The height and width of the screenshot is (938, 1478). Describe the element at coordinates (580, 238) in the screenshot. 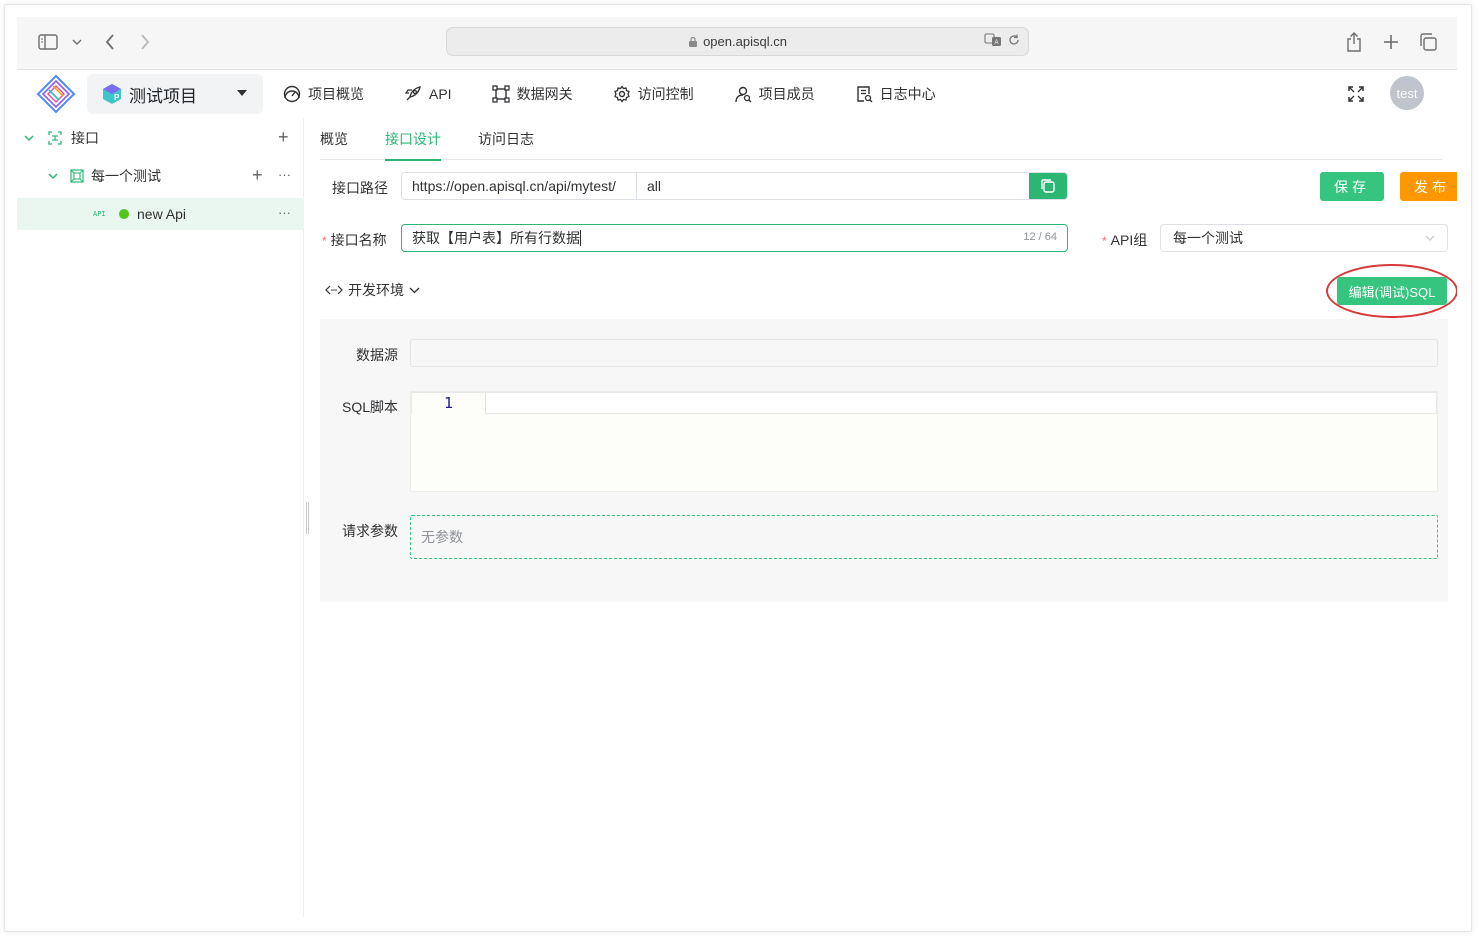

I see `text-cursor` at that location.